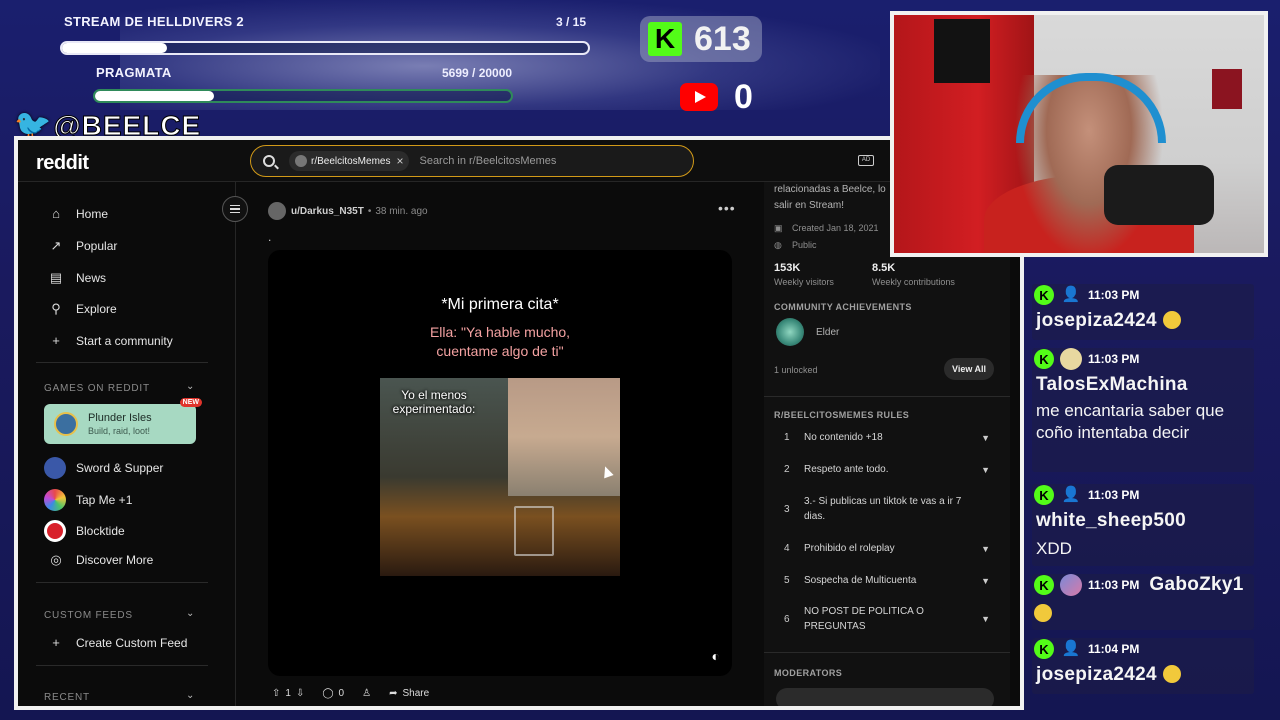 The image size is (1280, 720). Describe the element at coordinates (96, 309) in the screenshot. I see `sidebar-item-label: Explore` at that location.